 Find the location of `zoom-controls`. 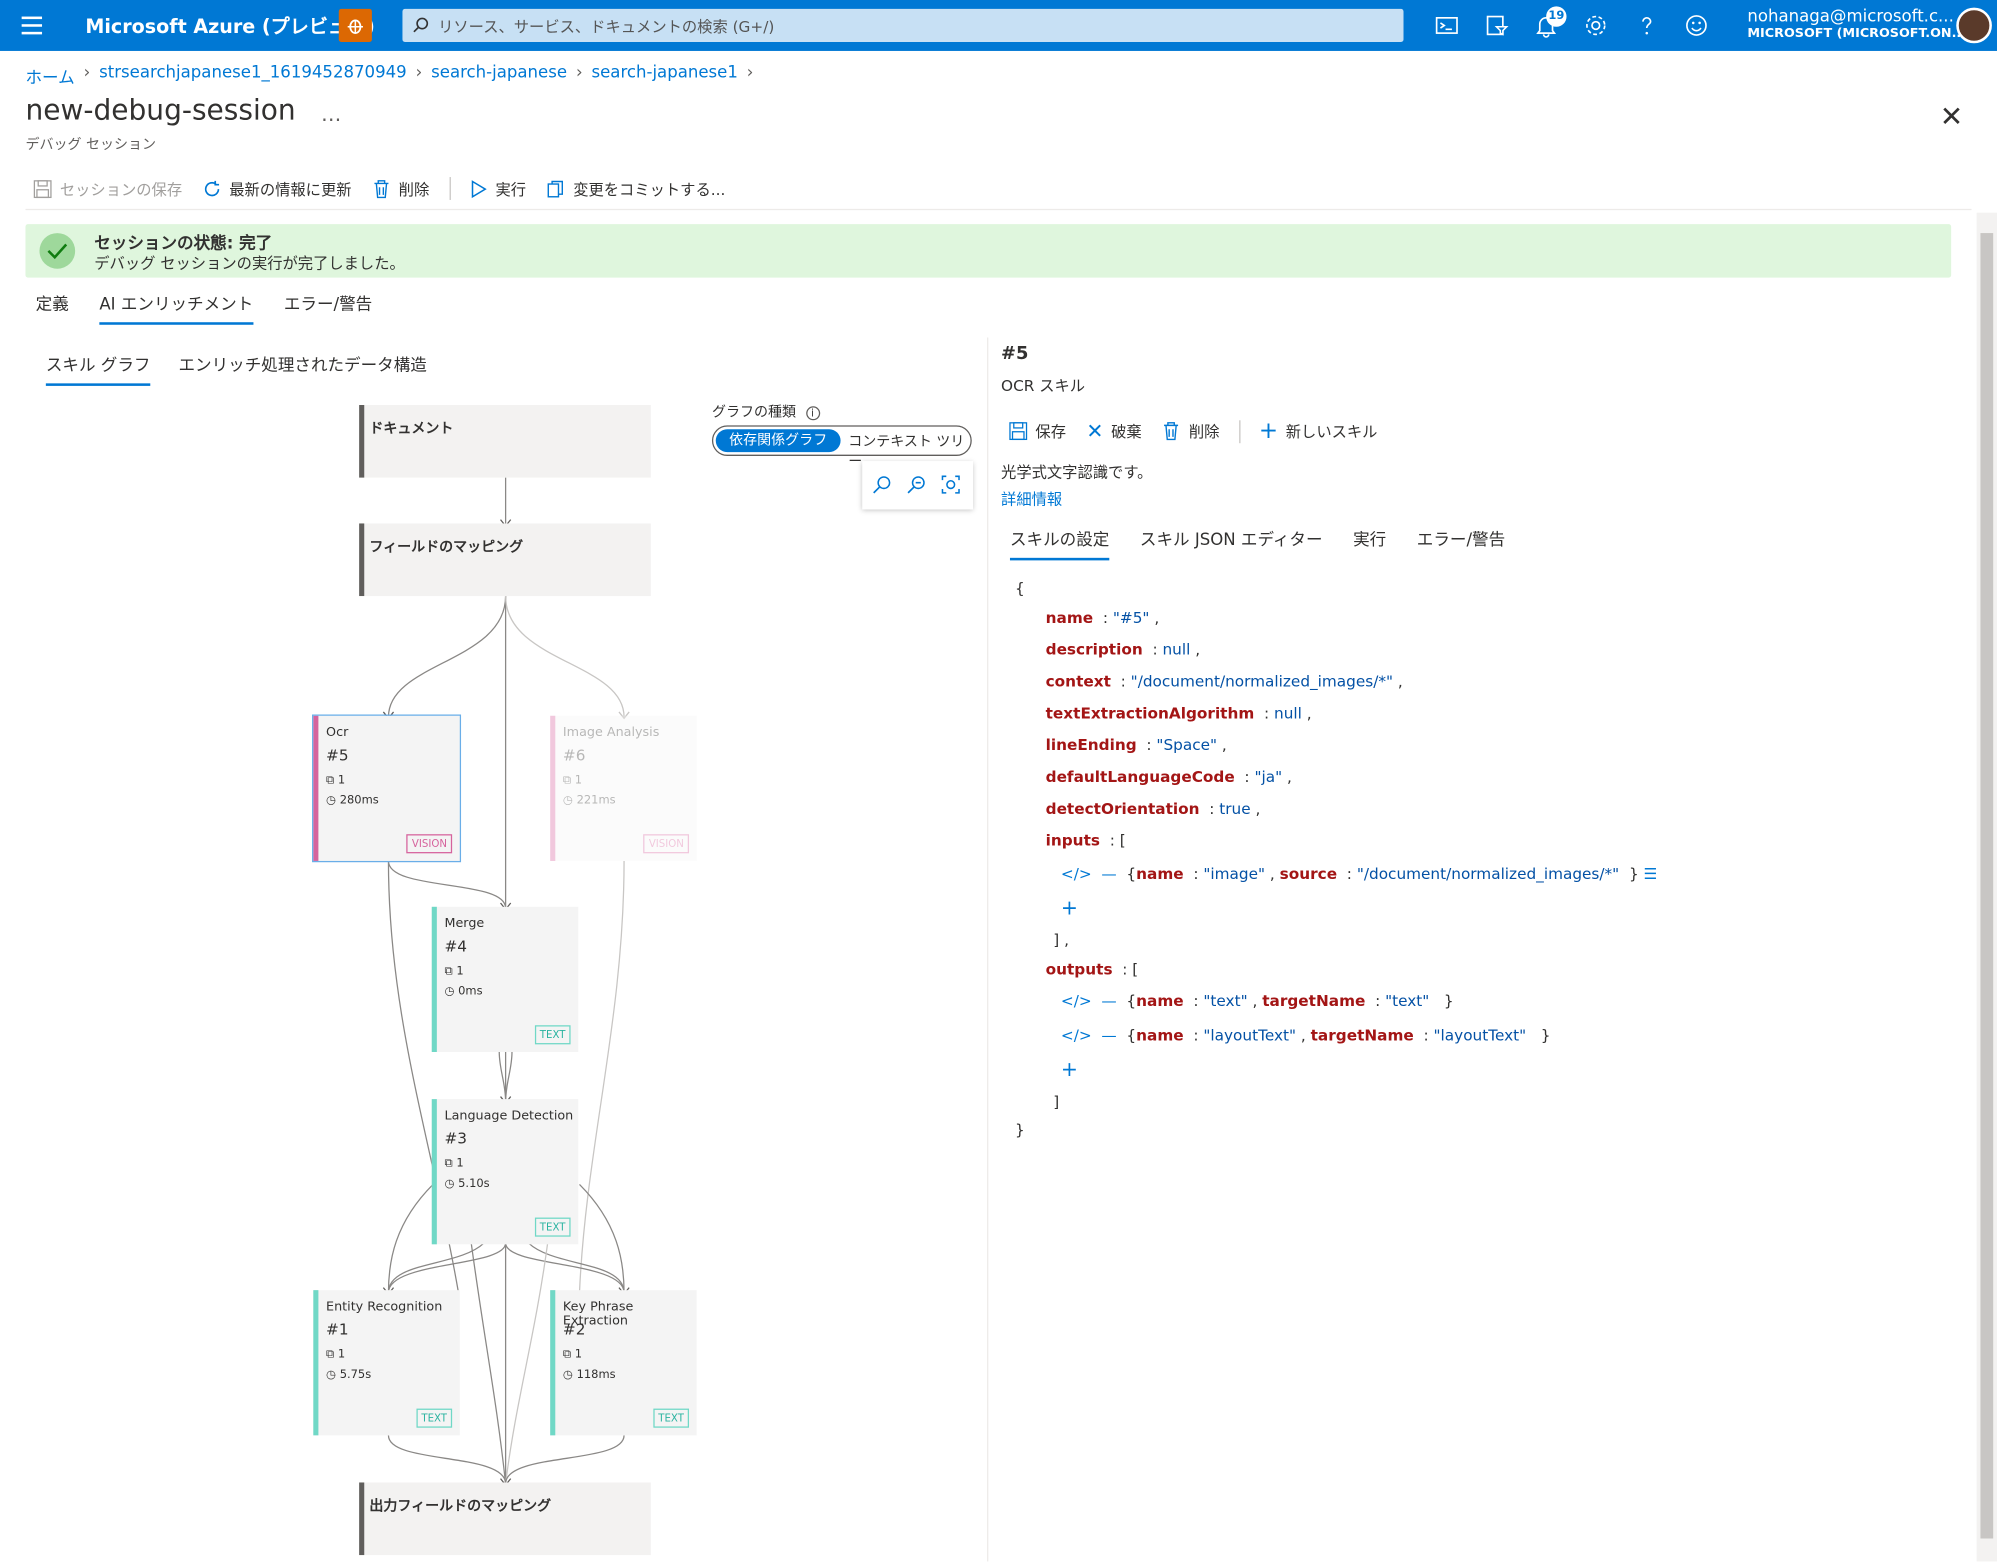

zoom-controls is located at coordinates (918, 485).